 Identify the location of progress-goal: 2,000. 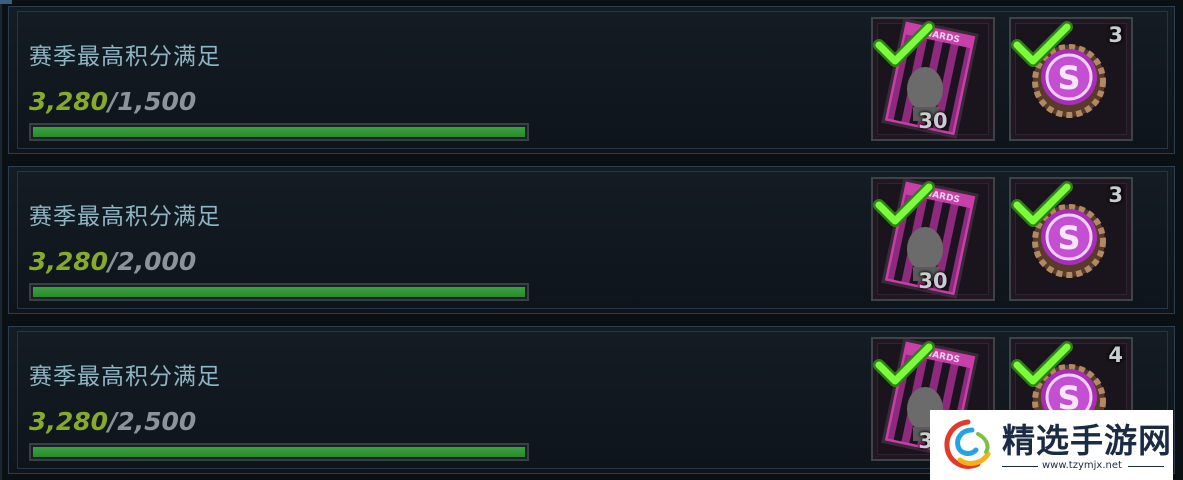
(157, 261).